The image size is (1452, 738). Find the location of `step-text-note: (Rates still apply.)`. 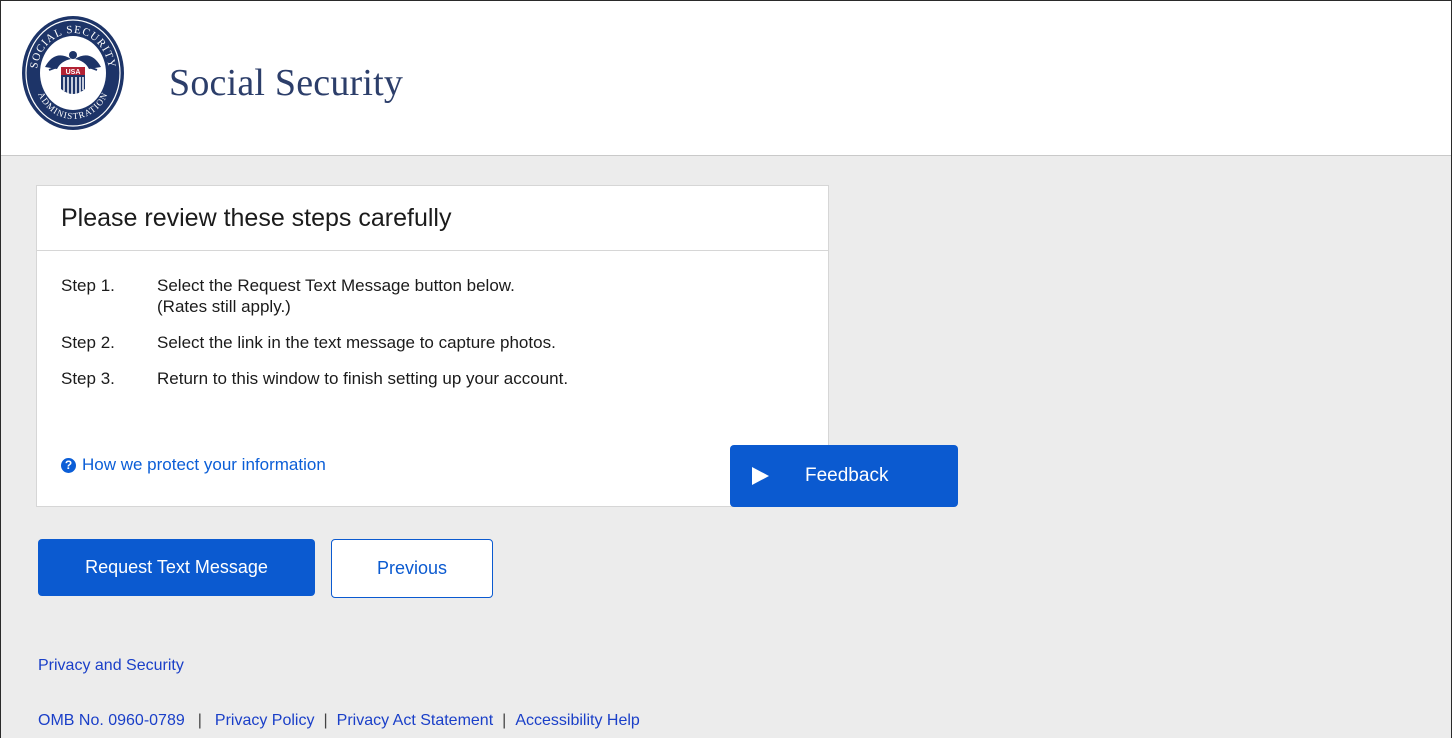

step-text-note: (Rates still apply.) is located at coordinates (224, 306).